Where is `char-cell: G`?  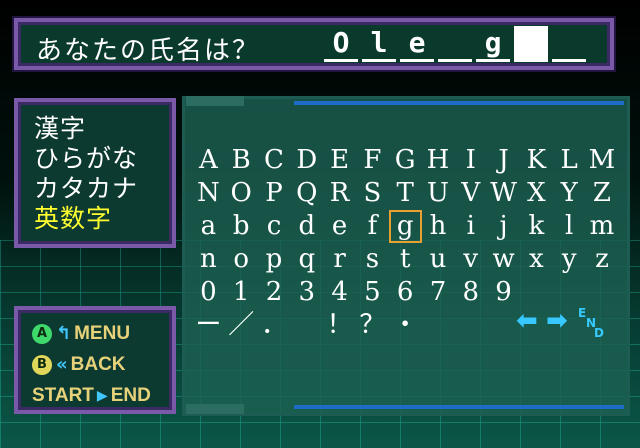
char-cell: G is located at coordinates (405, 160).